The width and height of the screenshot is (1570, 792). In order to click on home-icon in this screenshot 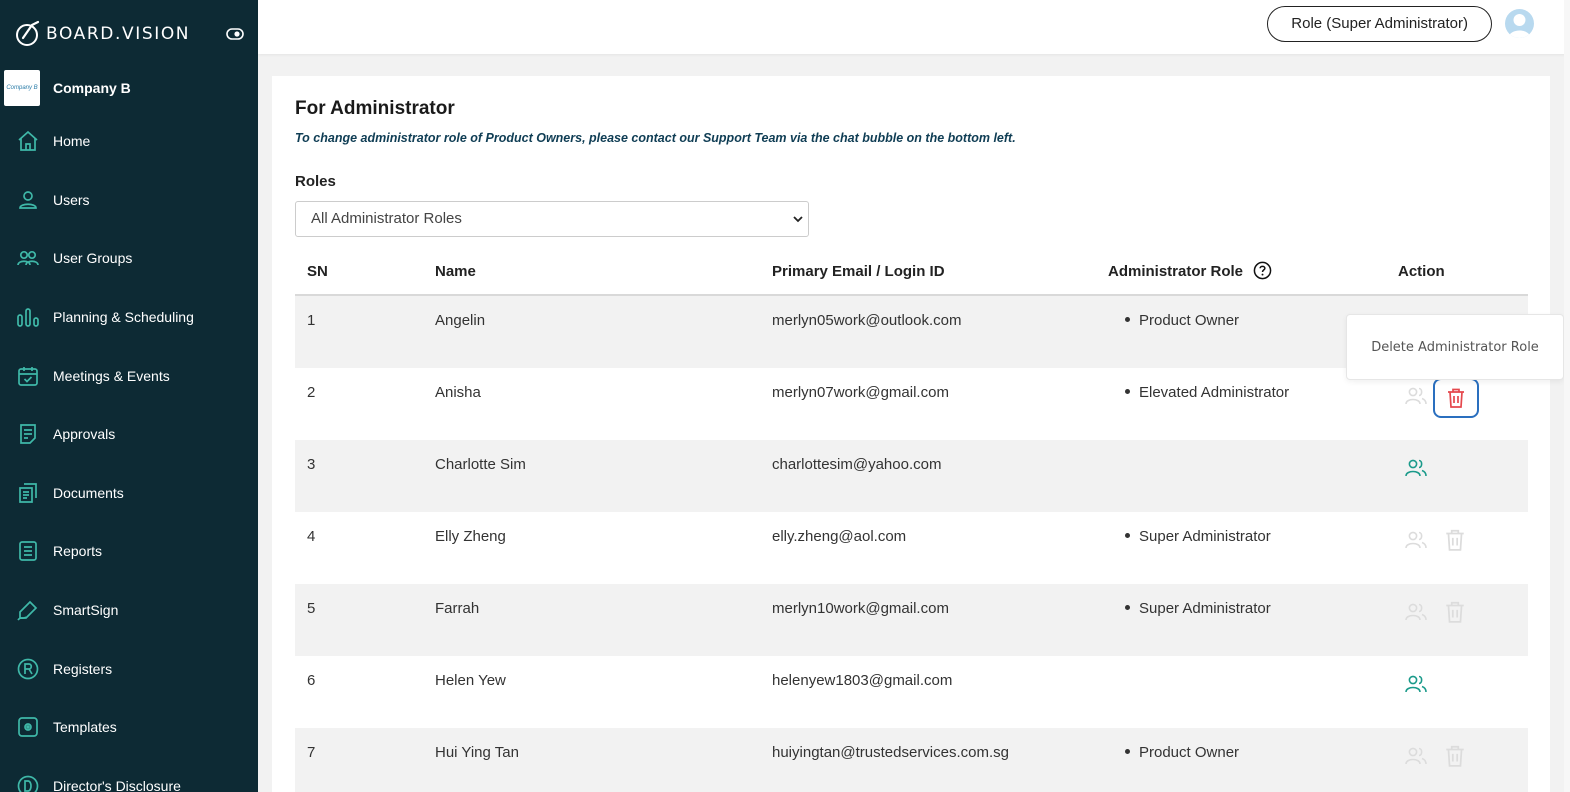, I will do `click(28, 141)`.